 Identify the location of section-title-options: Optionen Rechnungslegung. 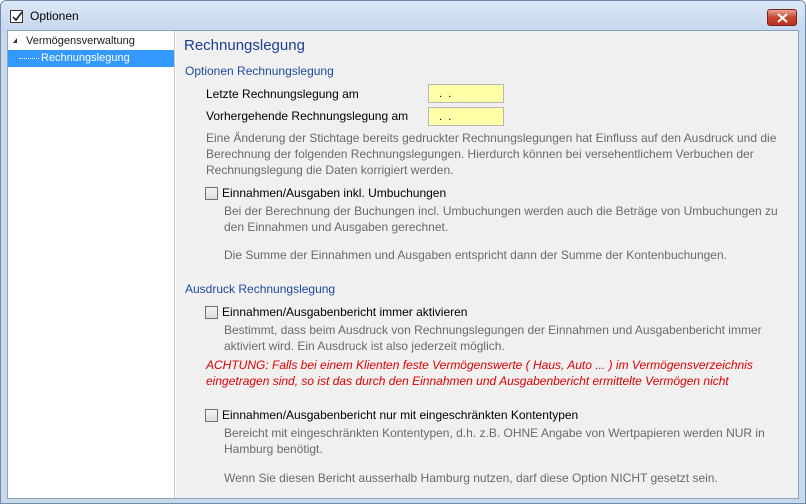
(259, 71).